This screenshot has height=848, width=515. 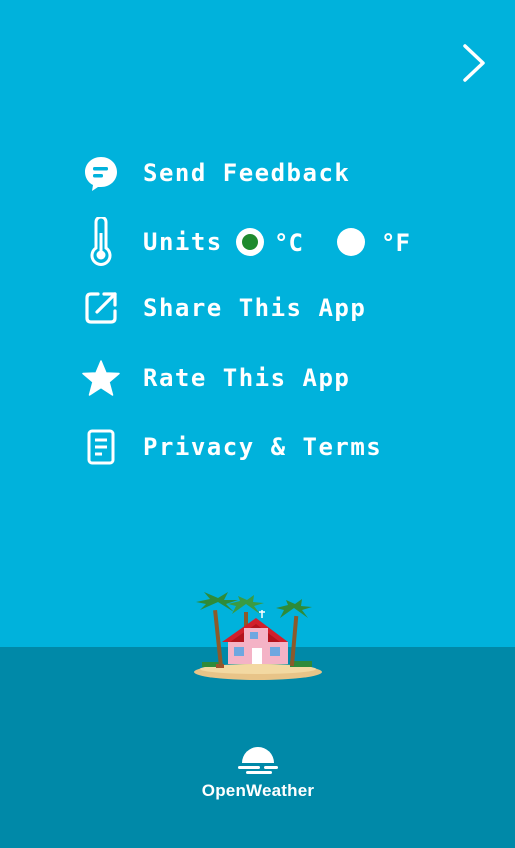 I want to click on send-feedback-label: Send Feedback, so click(x=247, y=173).